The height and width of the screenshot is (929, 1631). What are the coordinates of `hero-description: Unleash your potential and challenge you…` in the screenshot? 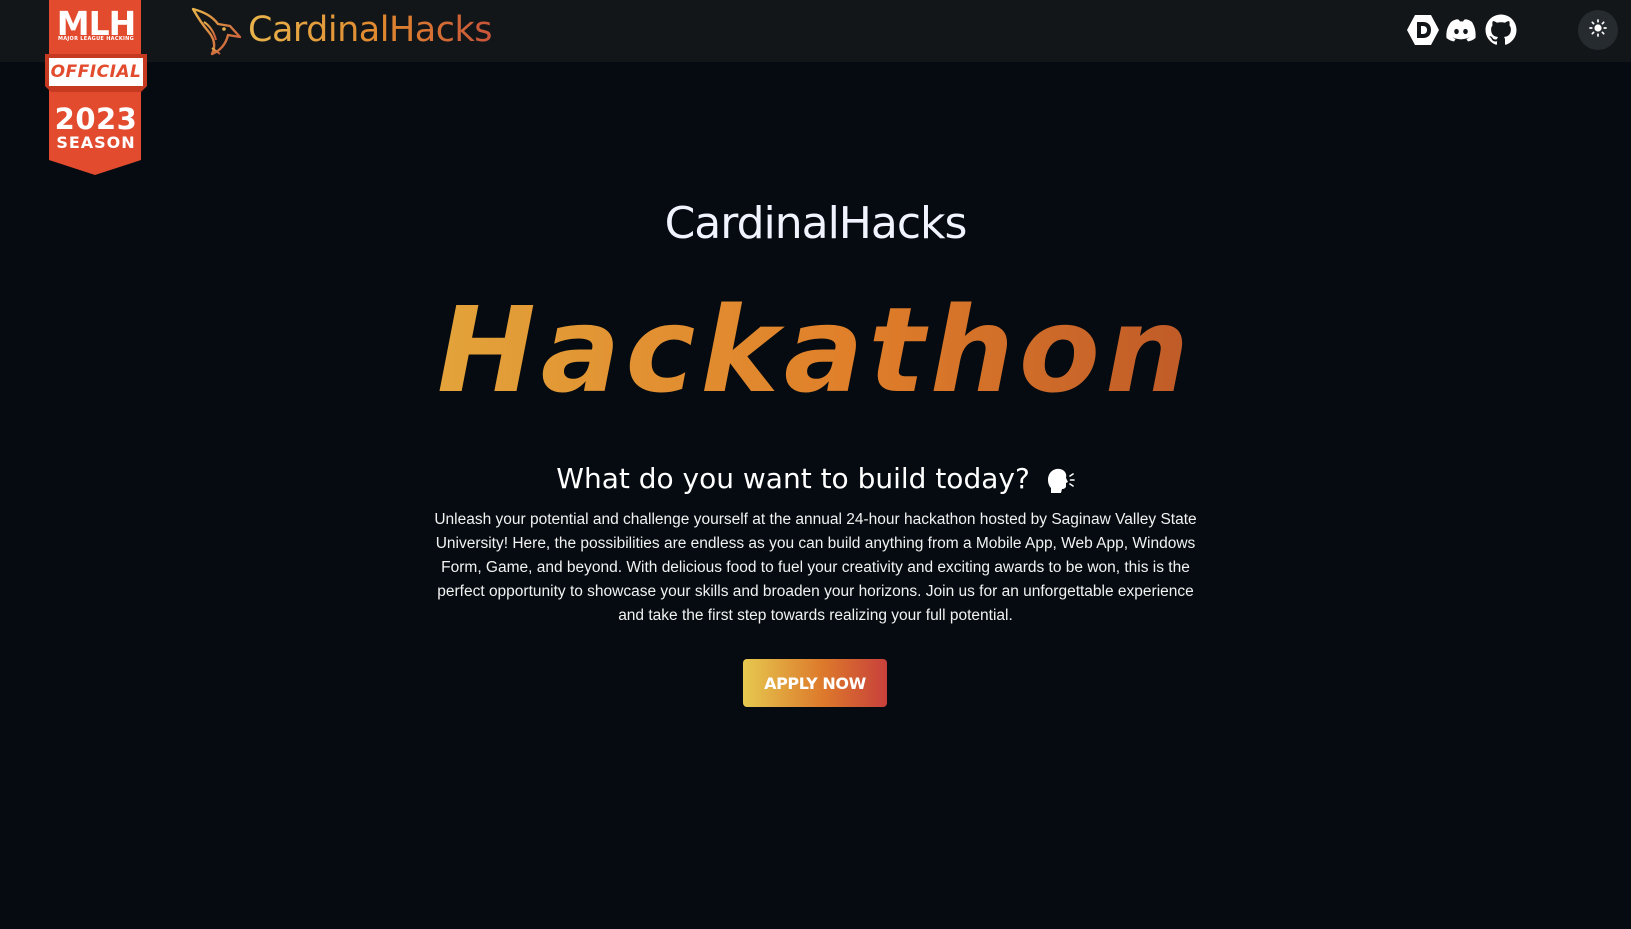 It's located at (815, 567).